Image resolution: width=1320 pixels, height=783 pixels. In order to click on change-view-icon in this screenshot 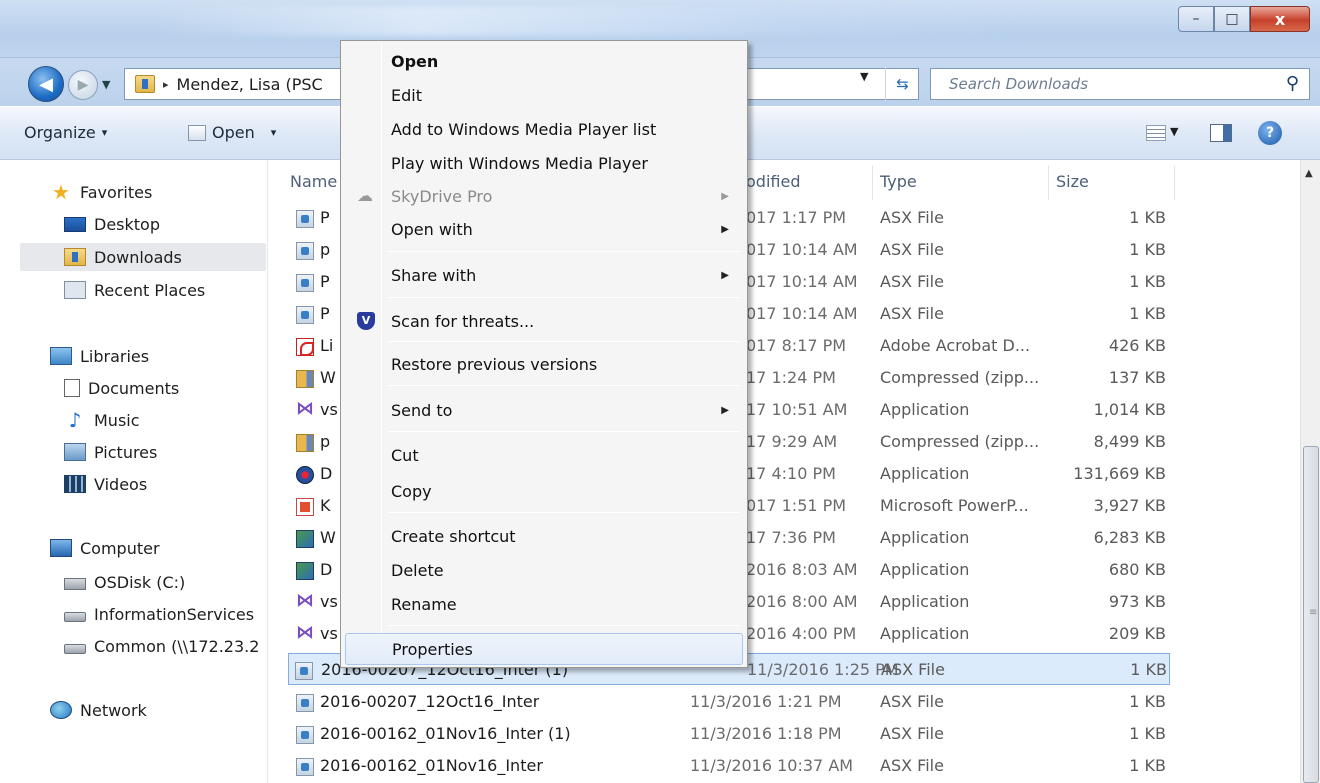, I will do `click(1156, 133)`.